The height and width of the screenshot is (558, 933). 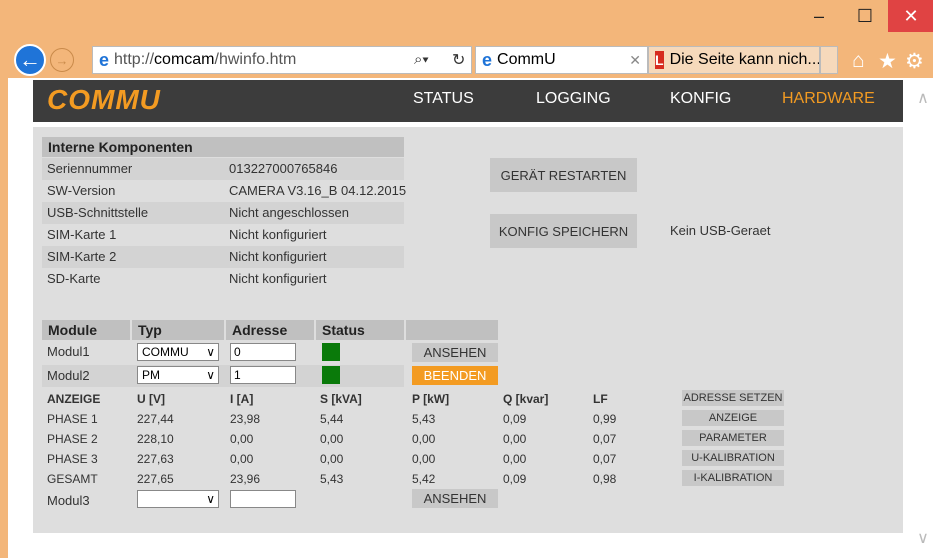 What do you see at coordinates (829, 60) in the screenshot?
I see `new-tab-button` at bounding box center [829, 60].